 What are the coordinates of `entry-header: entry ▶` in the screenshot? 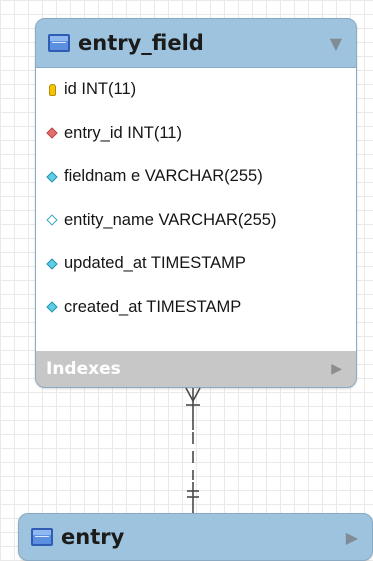 It's located at (195, 537).